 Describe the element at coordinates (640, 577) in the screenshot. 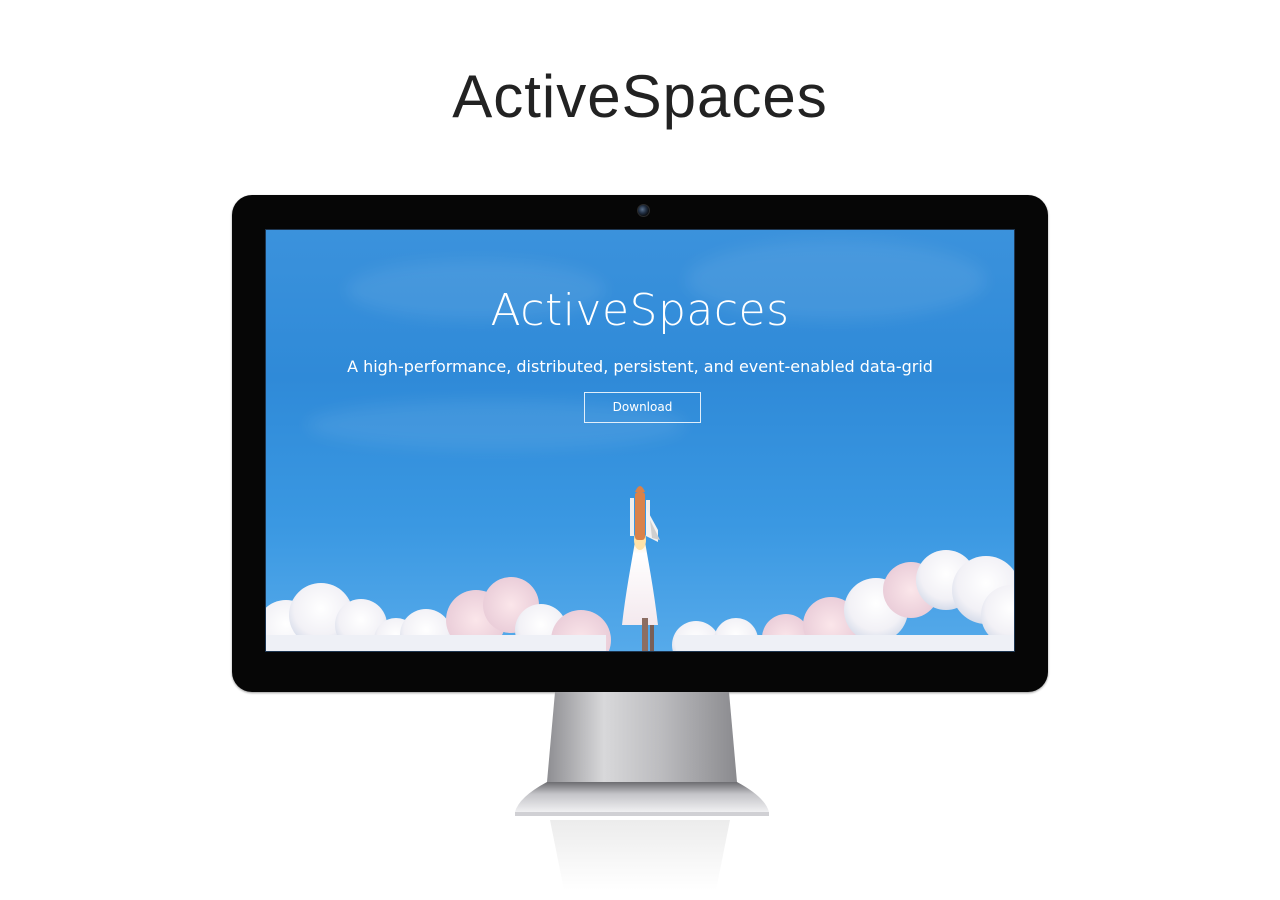

I see `exhaust-plume` at that location.